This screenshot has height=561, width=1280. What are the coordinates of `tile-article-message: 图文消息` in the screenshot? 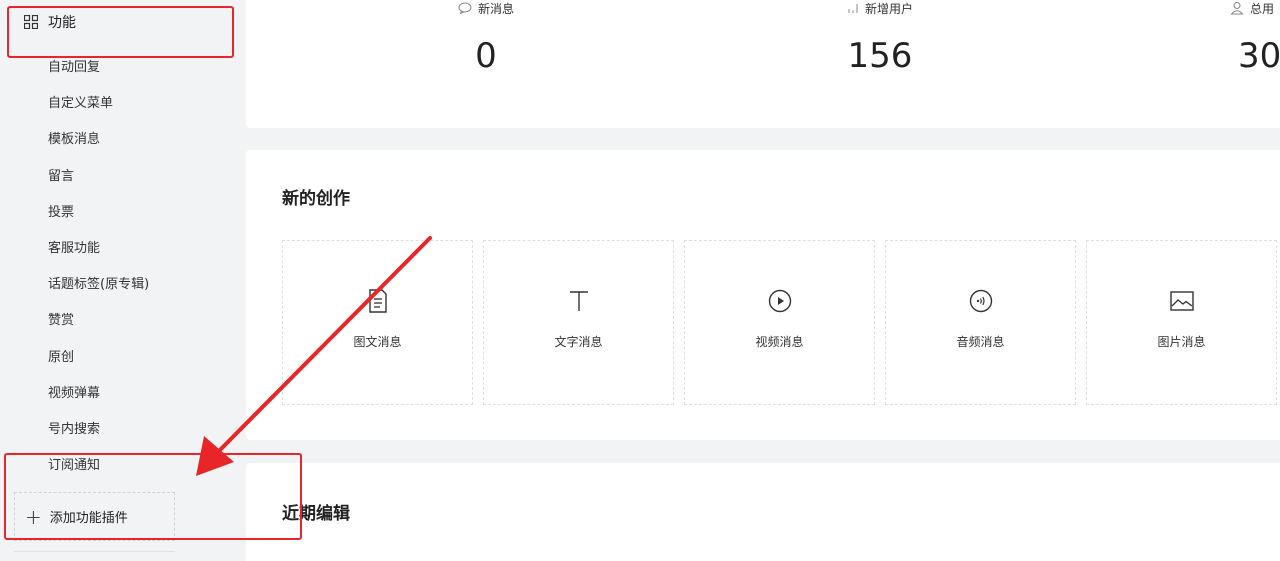 It's located at (377, 322).